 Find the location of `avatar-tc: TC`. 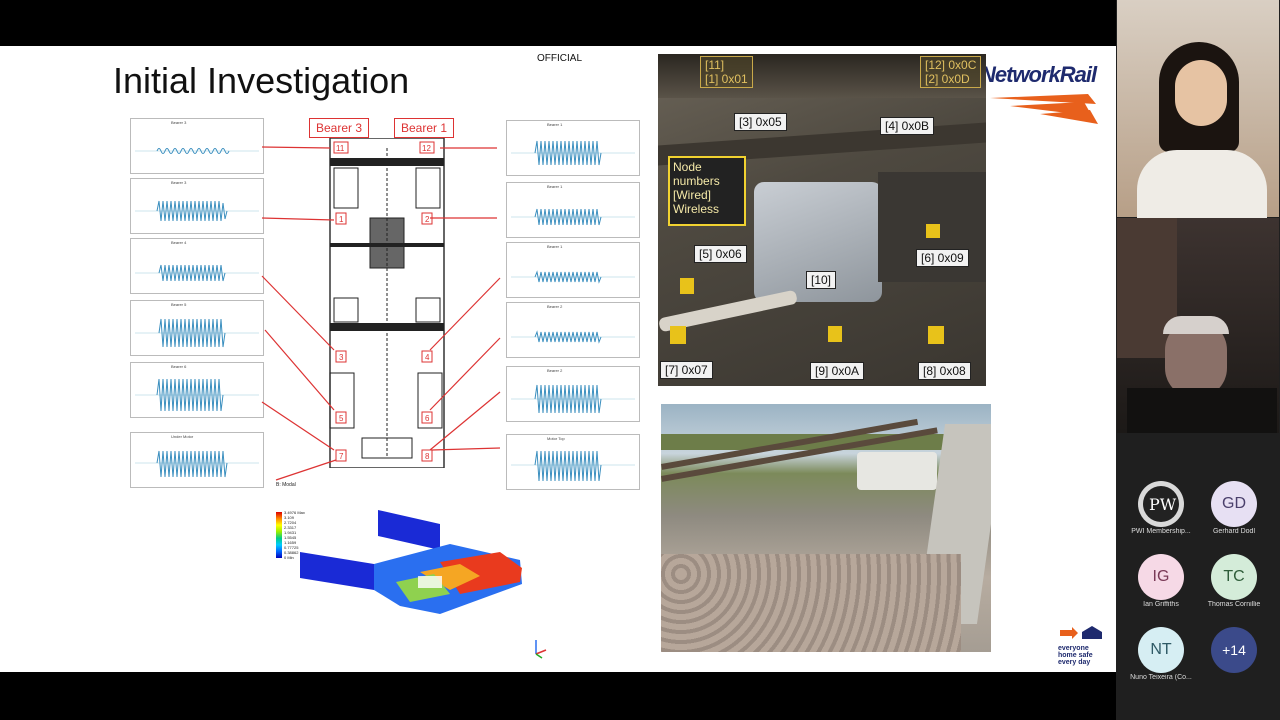

avatar-tc: TC is located at coordinates (1234, 577).